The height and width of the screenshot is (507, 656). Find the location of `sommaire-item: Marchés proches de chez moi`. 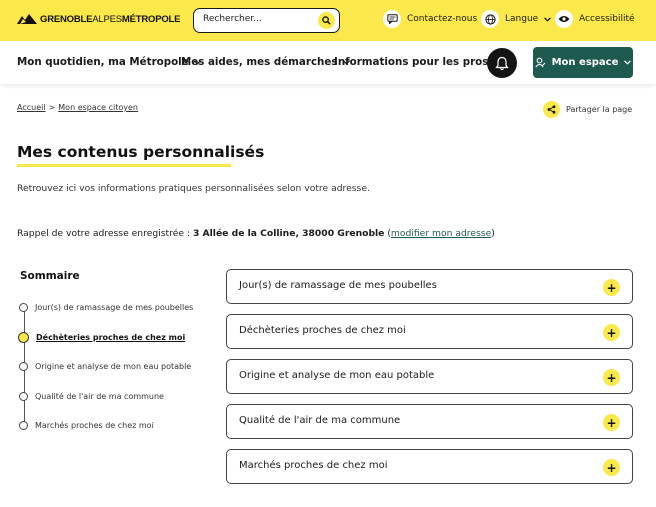

sommaire-item: Marchés proches de chez moi is located at coordinates (86, 425).